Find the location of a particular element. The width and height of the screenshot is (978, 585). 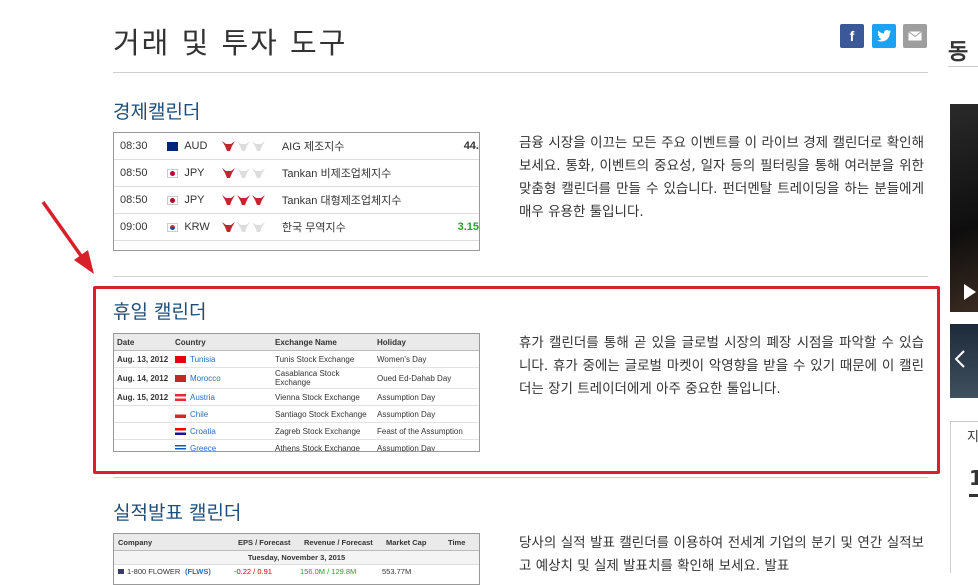

table-row: 08:50 JPY Tankan 비제조업체지수 is located at coordinates (296, 173).